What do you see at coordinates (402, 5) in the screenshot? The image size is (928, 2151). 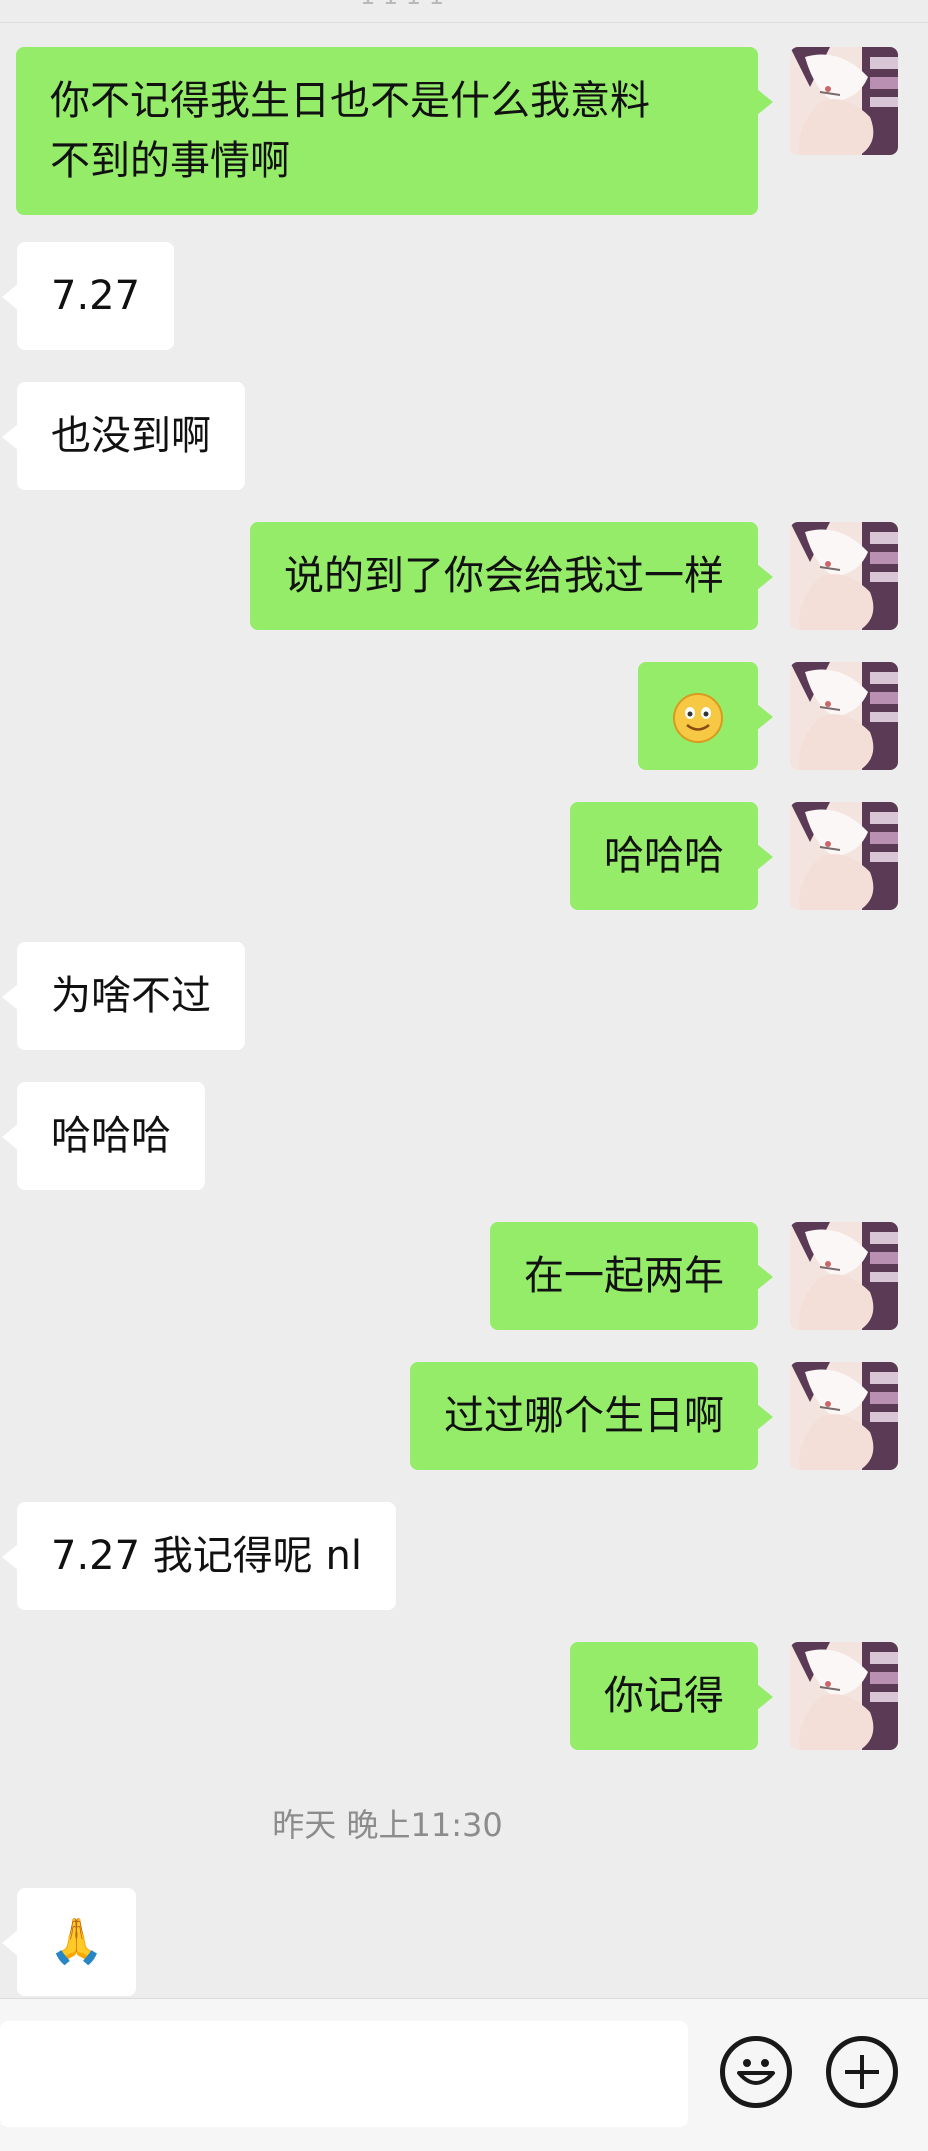 I see `header-partial-text: 1 1 1 1` at bounding box center [402, 5].